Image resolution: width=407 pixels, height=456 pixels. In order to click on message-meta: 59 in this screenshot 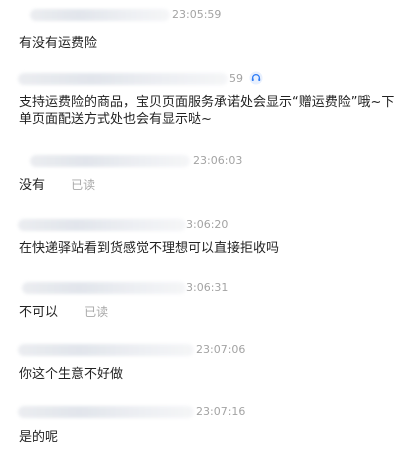, I will do `click(203, 79)`.